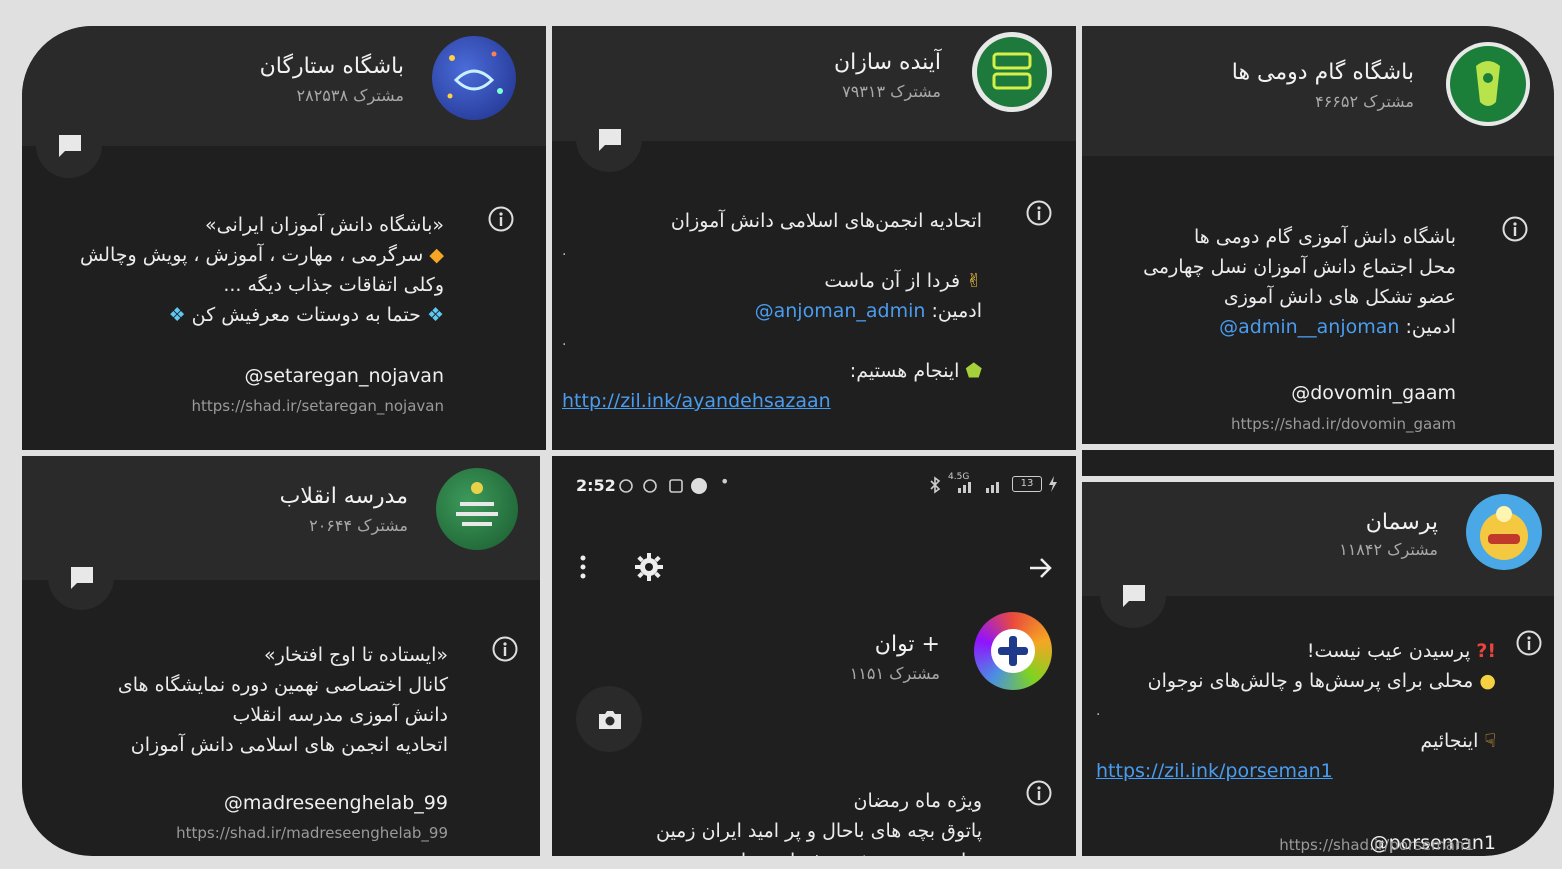  What do you see at coordinates (336, 803) in the screenshot?
I see `channel-handle: @madreseenghelab_99` at bounding box center [336, 803].